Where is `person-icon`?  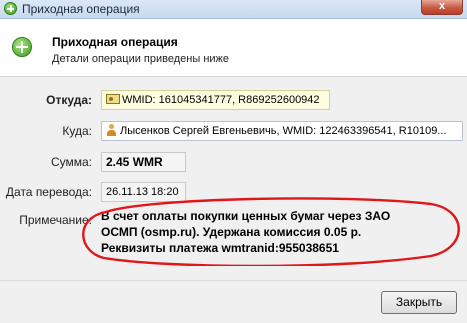 person-icon is located at coordinates (111, 130).